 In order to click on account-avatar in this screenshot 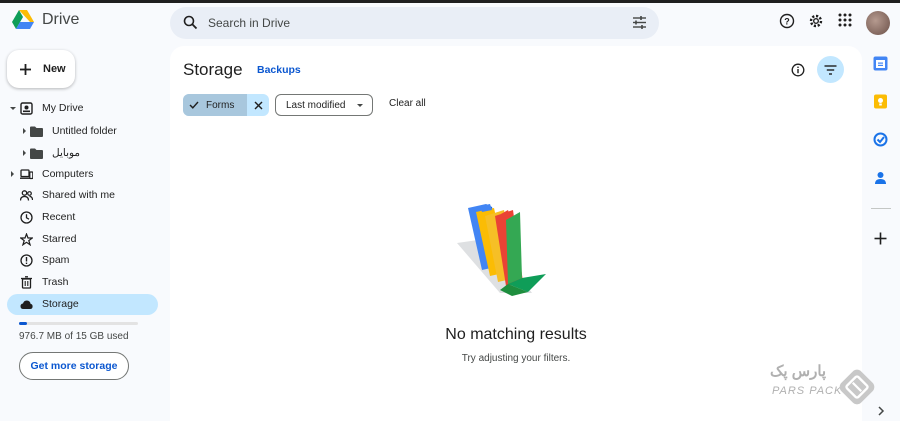, I will do `click(878, 23)`.